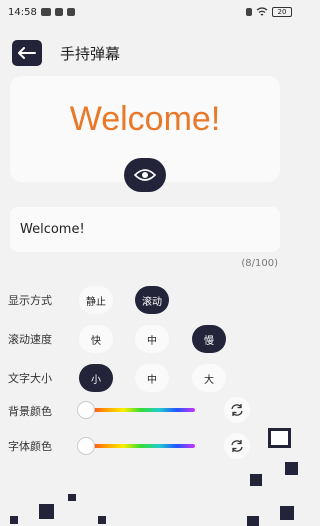 The width and height of the screenshot is (320, 526). I want to click on speed-slow: 慢, so click(209, 339).